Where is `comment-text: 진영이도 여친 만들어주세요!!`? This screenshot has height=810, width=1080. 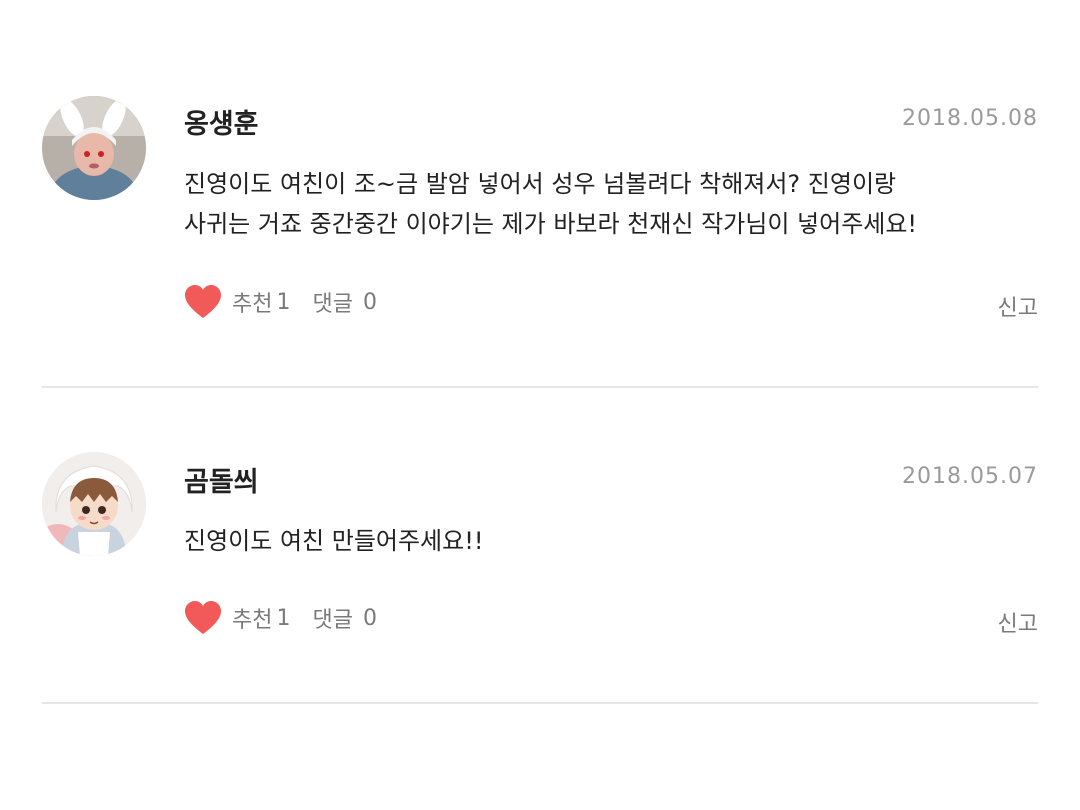 comment-text: 진영이도 여친 만들어주세요!! is located at coordinates (334, 541).